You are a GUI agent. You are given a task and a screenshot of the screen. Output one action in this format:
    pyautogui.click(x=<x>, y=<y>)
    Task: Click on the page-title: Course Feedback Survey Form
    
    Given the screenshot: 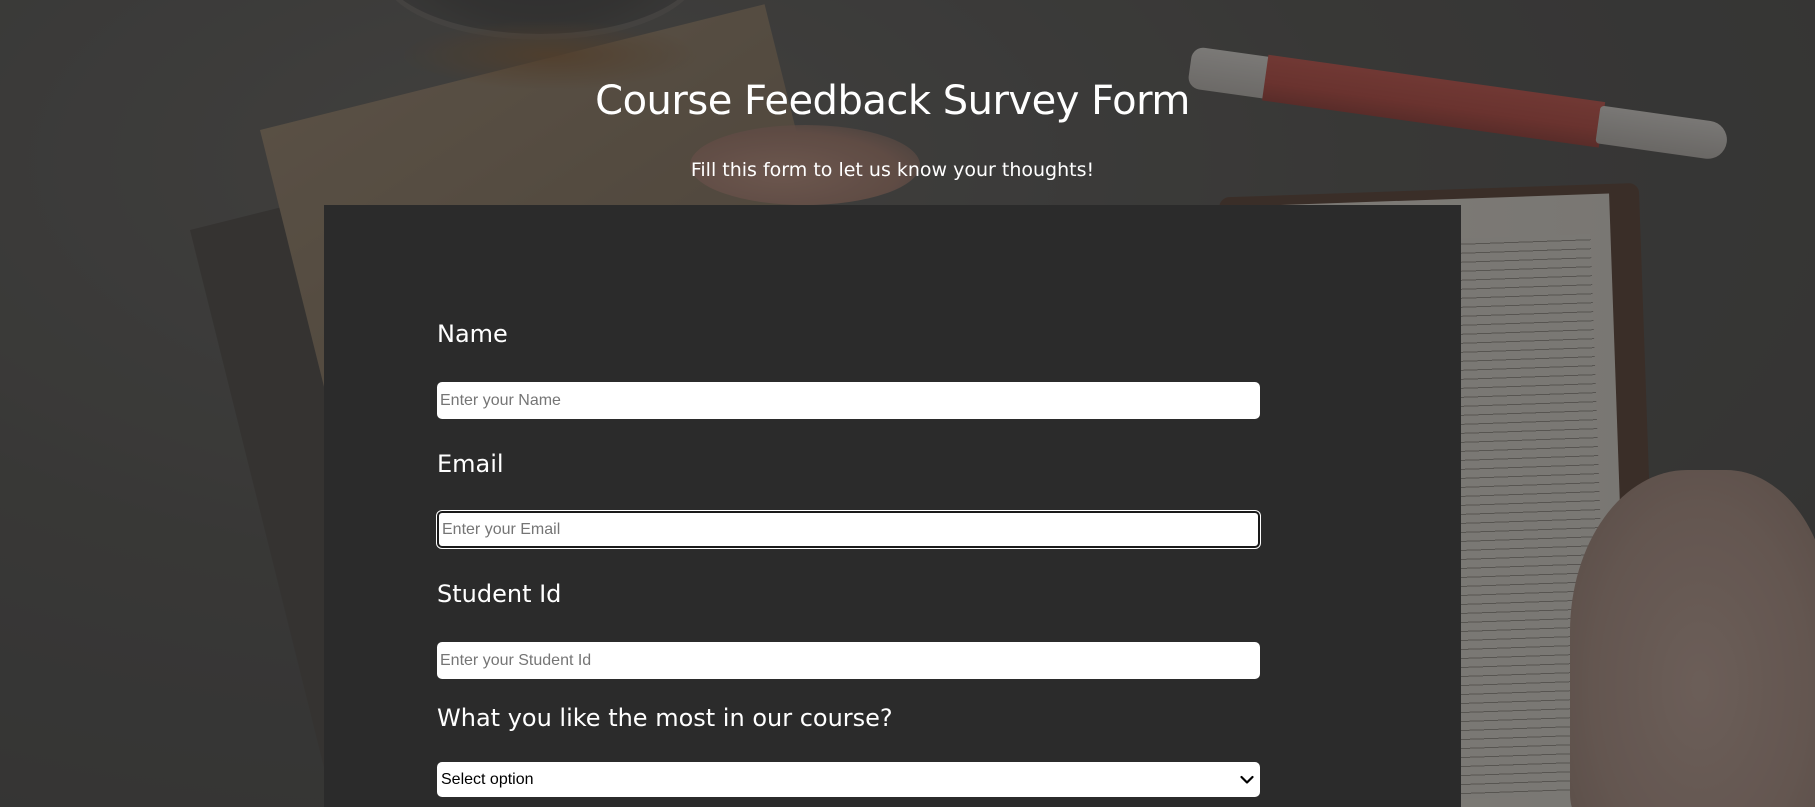 What is the action you would take?
    pyautogui.click(x=892, y=101)
    